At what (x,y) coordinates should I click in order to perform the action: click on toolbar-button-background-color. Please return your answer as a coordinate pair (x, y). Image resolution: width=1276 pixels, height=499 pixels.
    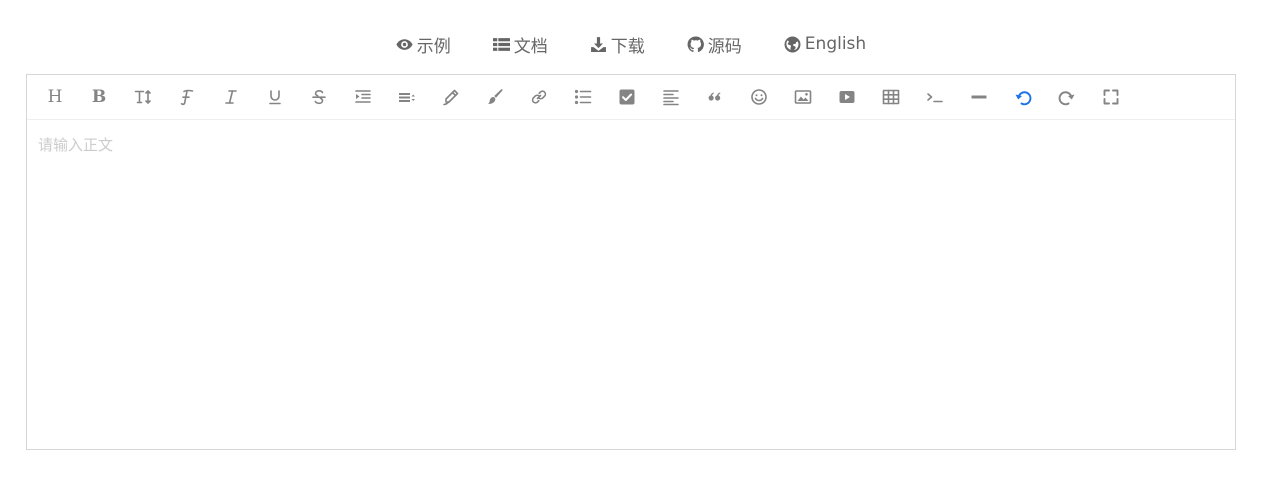
    Looking at the image, I should click on (495, 97).